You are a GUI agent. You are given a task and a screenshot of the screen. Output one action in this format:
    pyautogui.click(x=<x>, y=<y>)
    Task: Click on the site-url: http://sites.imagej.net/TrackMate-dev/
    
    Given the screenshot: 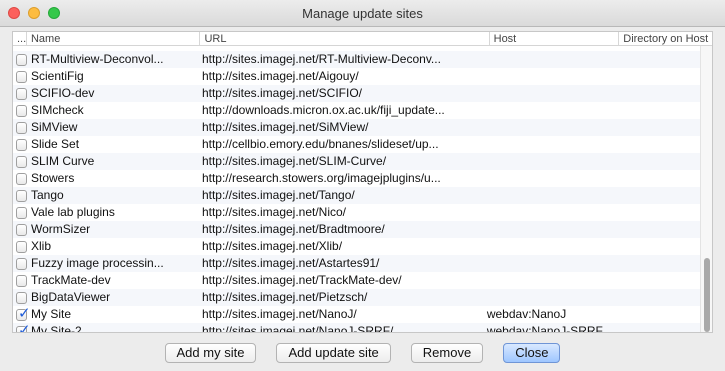 What is the action you would take?
    pyautogui.click(x=340, y=280)
    